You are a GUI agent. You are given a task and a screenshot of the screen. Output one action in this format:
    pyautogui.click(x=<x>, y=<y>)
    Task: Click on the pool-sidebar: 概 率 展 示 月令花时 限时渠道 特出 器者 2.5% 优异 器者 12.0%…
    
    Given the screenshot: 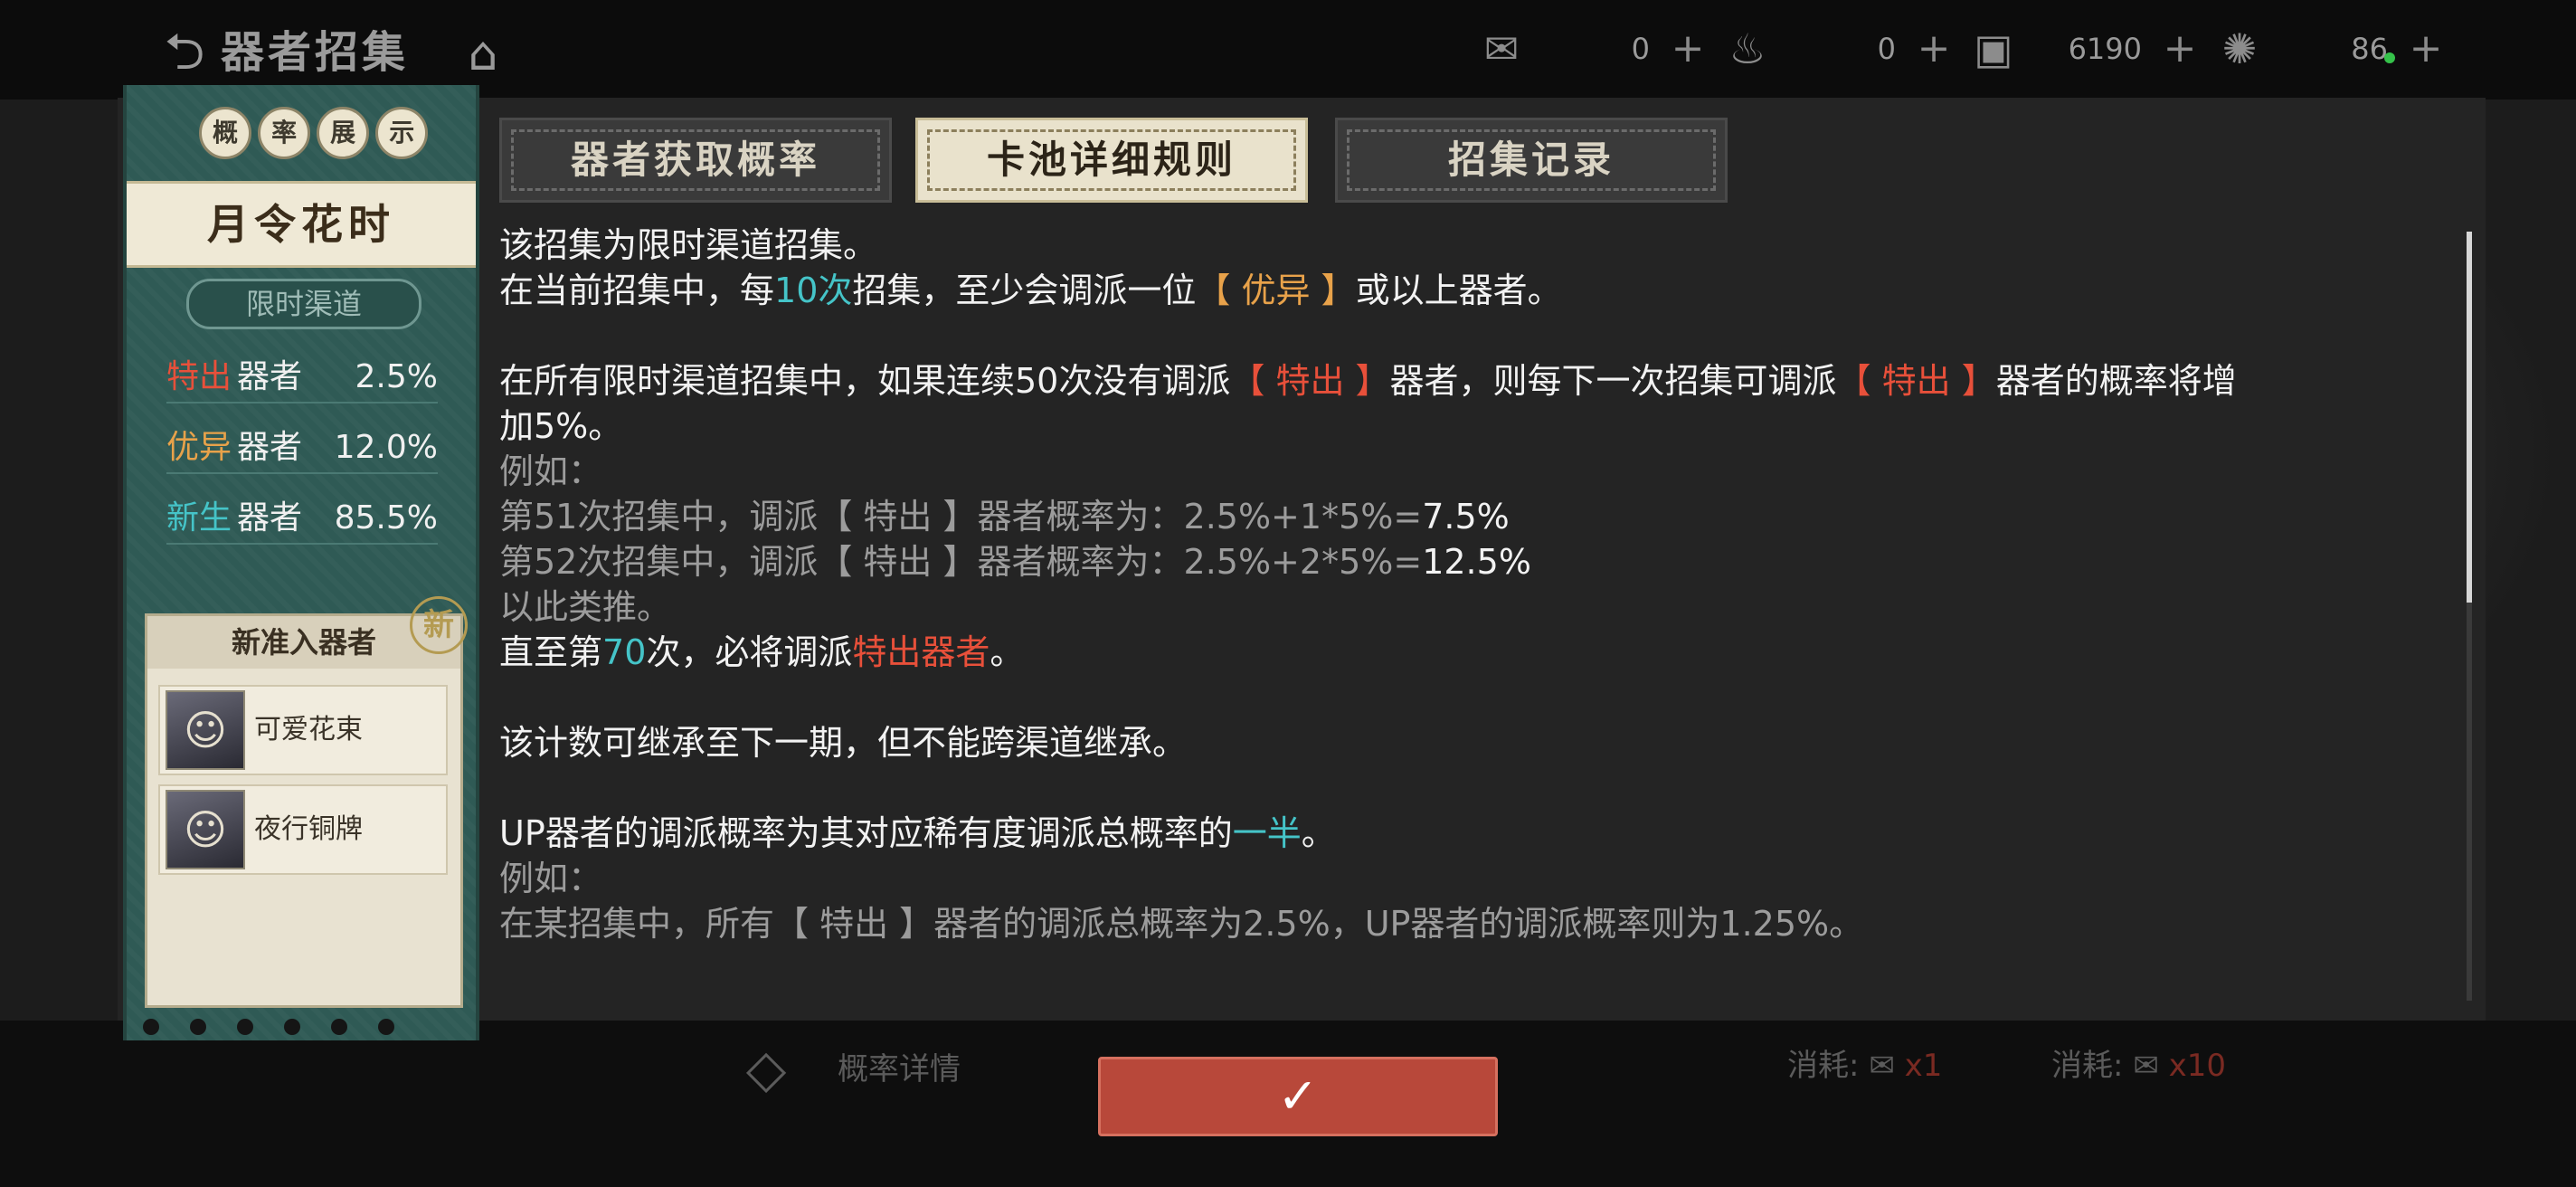 What is the action you would take?
    pyautogui.click(x=301, y=562)
    